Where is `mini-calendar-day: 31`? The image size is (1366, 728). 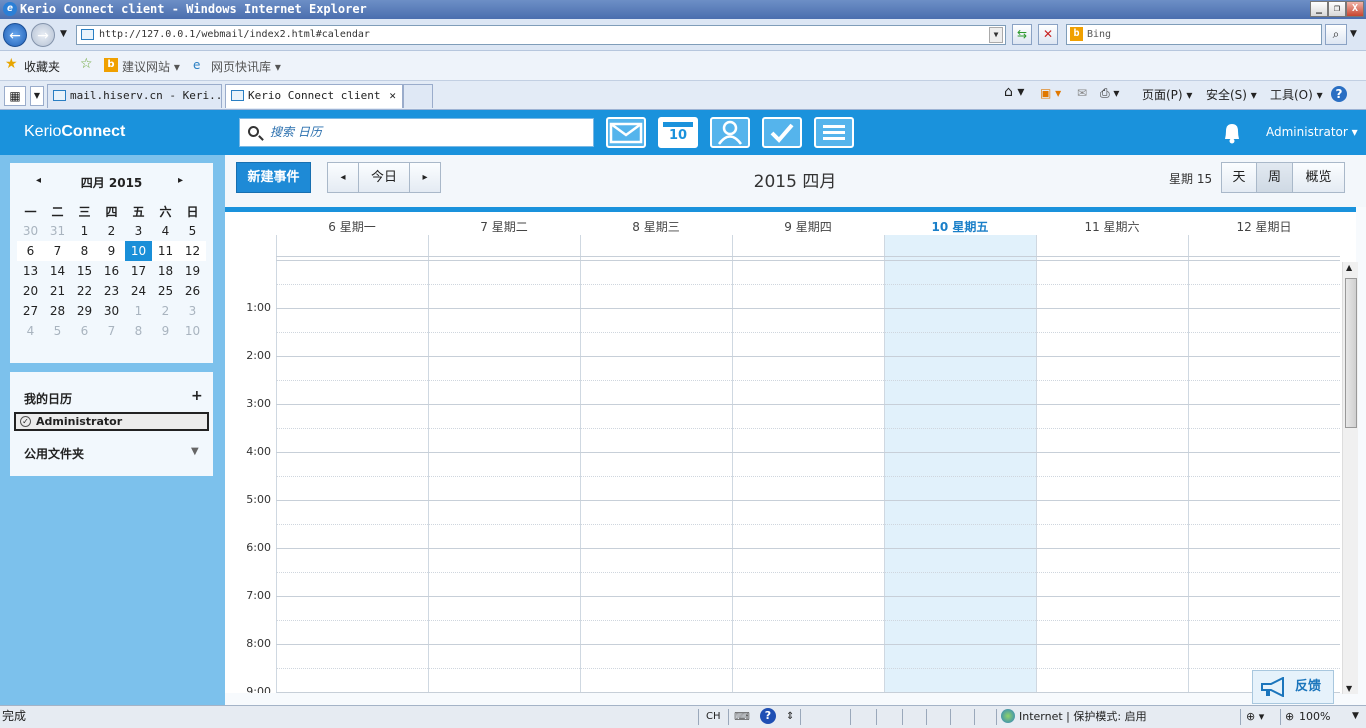
mini-calendar-day: 31 is located at coordinates (57, 231).